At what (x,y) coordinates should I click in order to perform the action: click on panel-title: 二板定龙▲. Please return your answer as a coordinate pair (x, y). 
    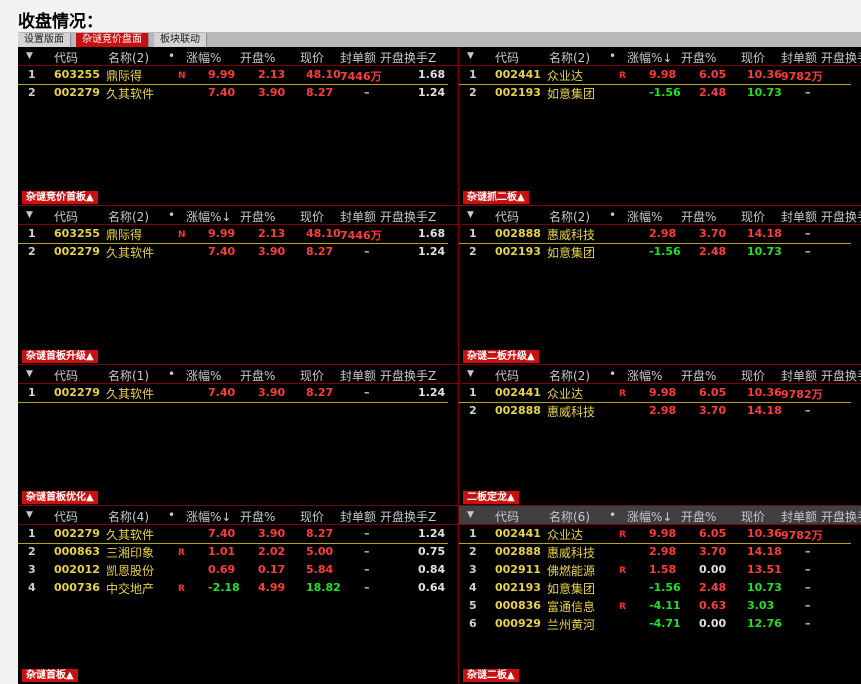
    Looking at the image, I should click on (491, 497).